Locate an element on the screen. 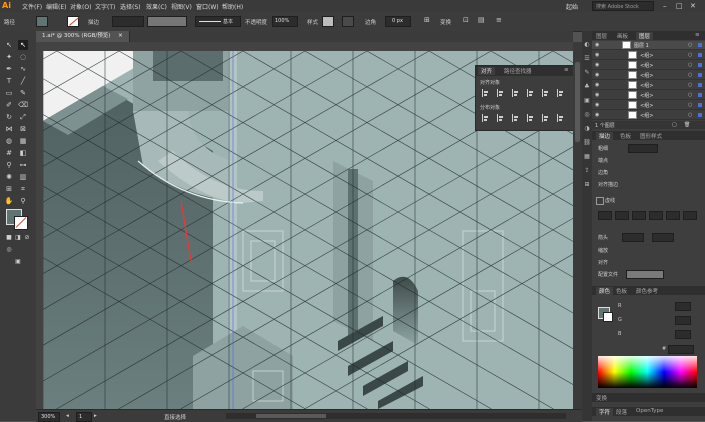  image-trace-icon: ▦ is located at coordinates (587, 157).